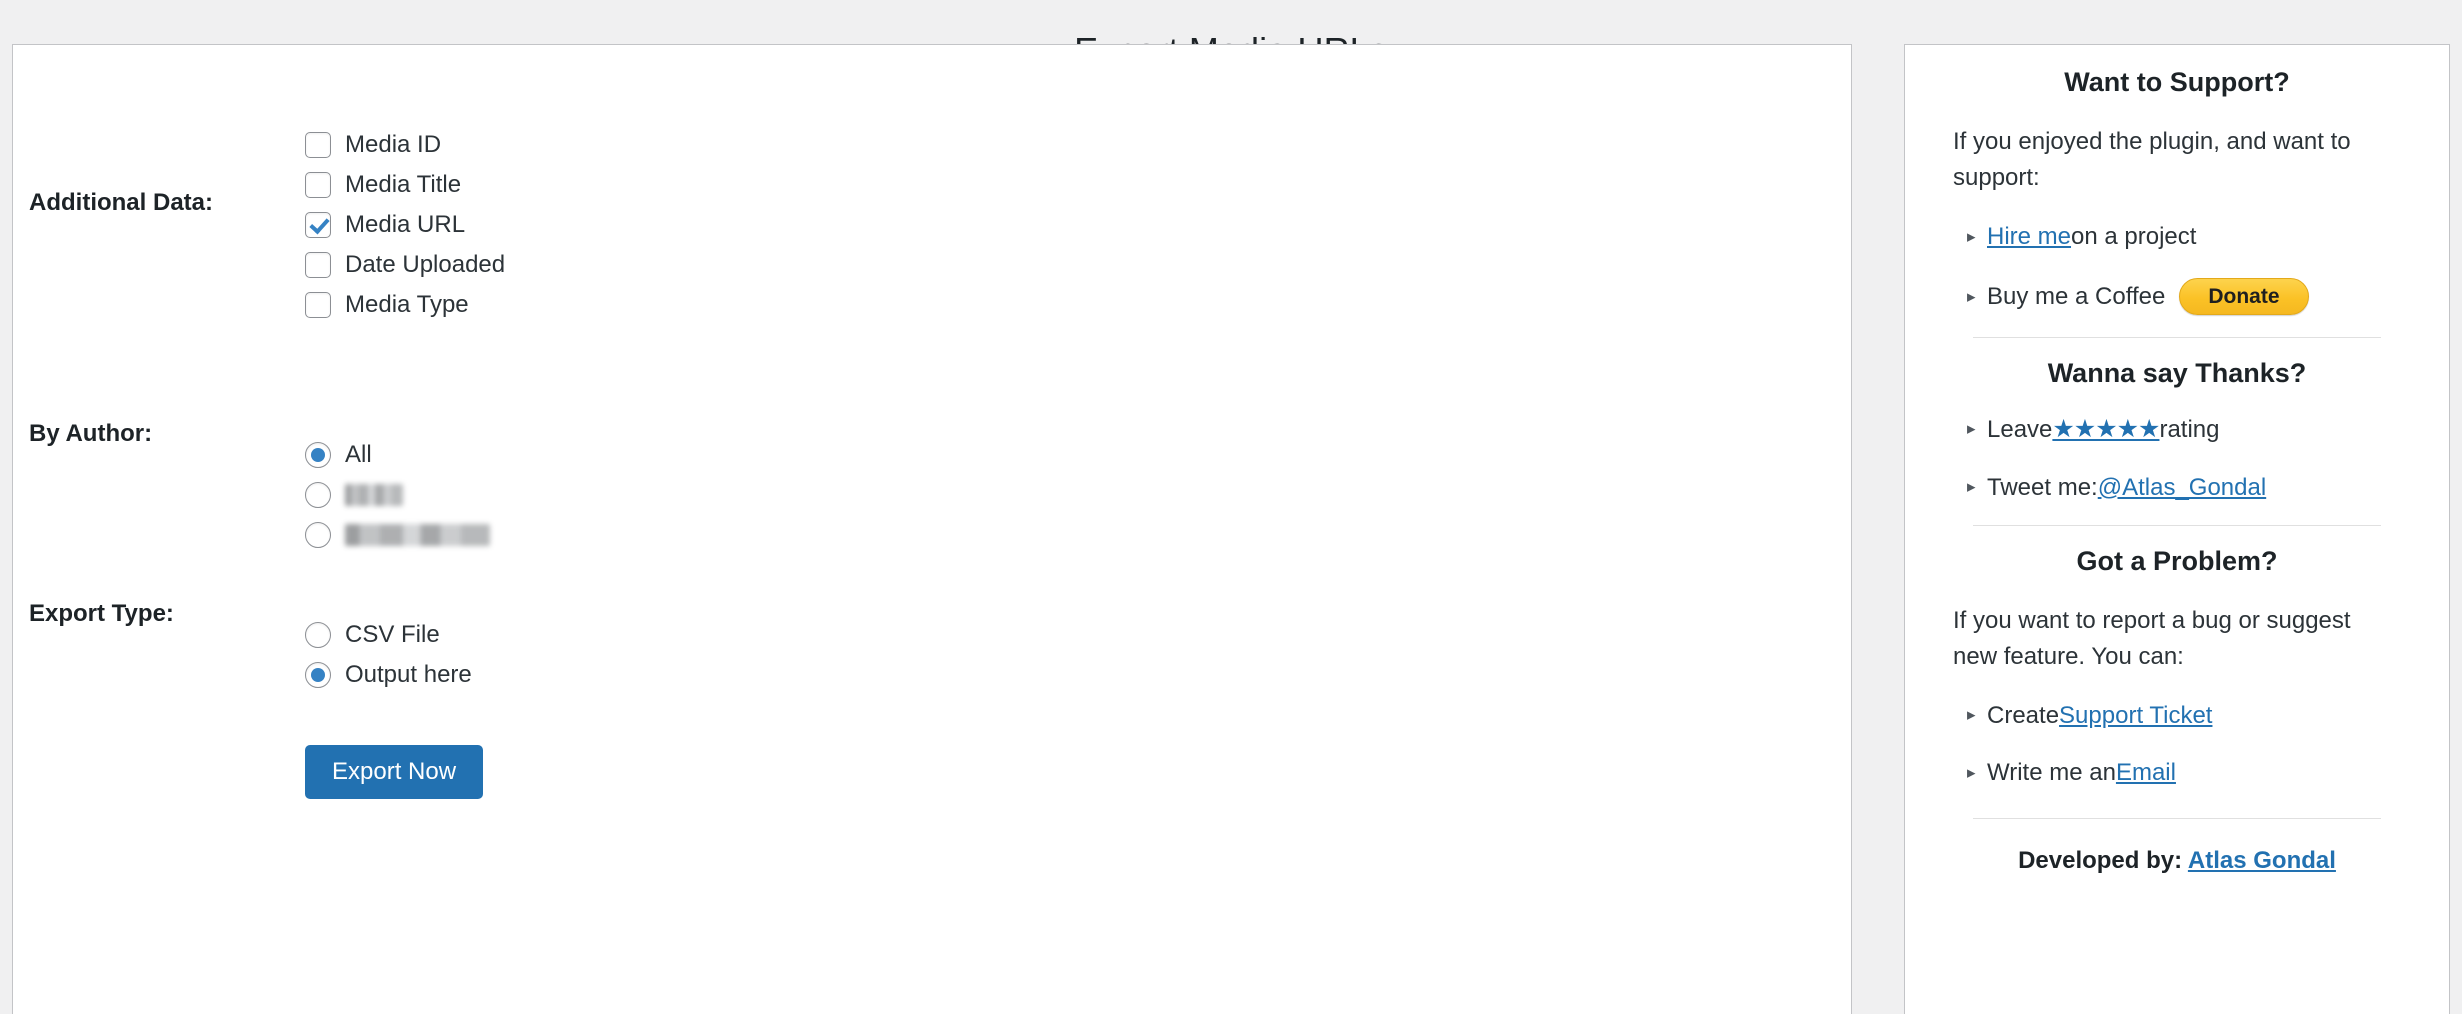 This screenshot has width=2462, height=1014. I want to click on option-label: Media Type, so click(407, 304).